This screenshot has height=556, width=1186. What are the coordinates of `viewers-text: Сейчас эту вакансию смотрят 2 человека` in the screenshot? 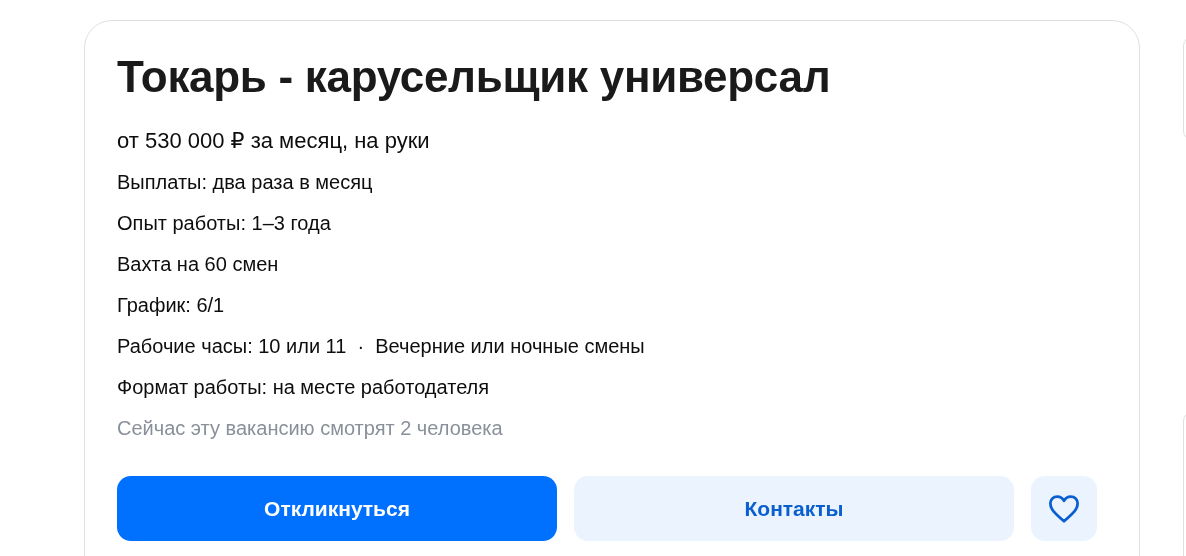 It's located at (310, 428).